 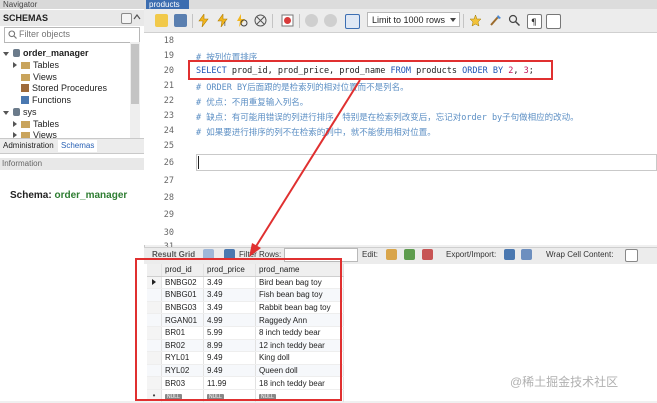 What do you see at coordinates (73, 164) in the screenshot?
I see `information-header: Information` at bounding box center [73, 164].